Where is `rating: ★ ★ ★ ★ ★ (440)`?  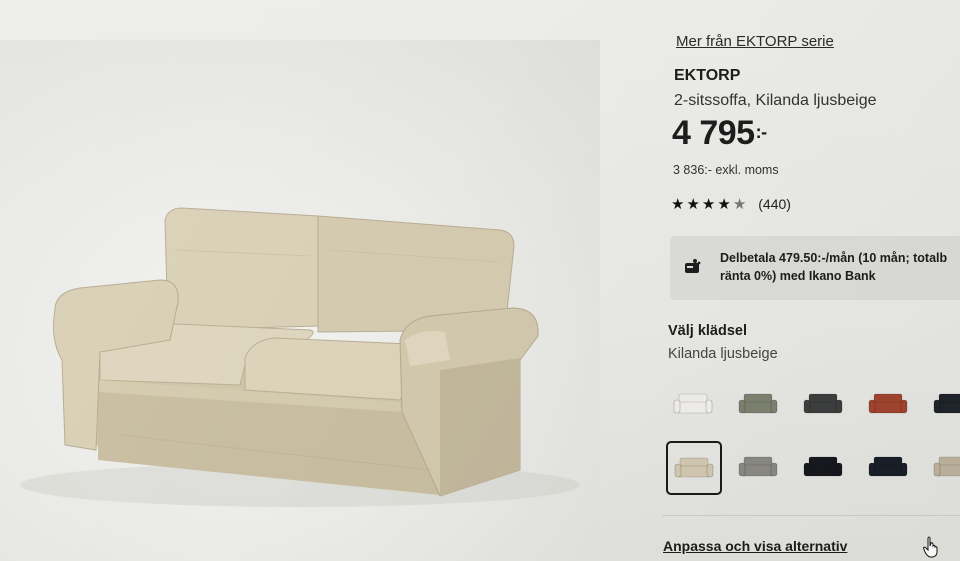 rating: ★ ★ ★ ★ ★ (440) is located at coordinates (731, 204).